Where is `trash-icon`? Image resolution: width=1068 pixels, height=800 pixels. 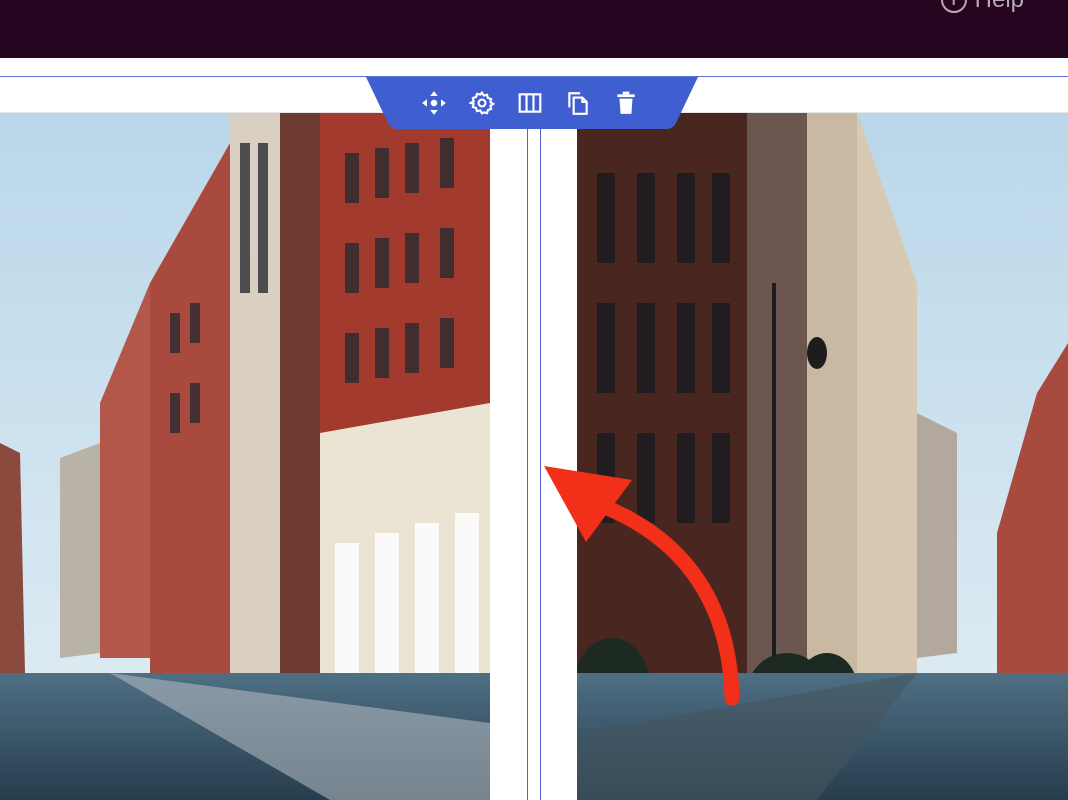
trash-icon is located at coordinates (626, 102).